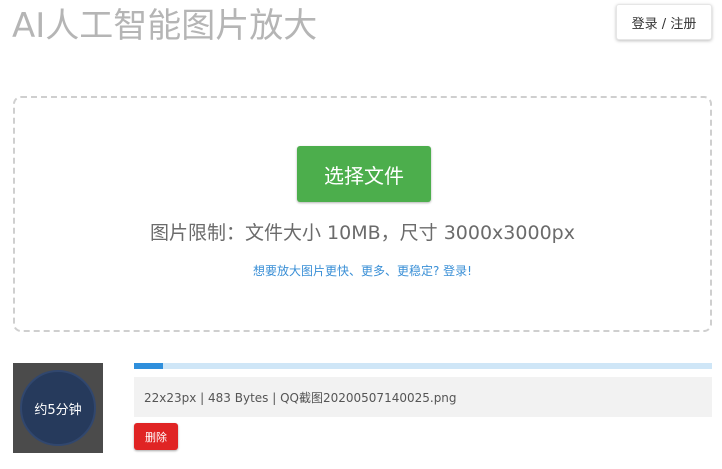  I want to click on page-title: AI人工智能图片放大, so click(165, 26).